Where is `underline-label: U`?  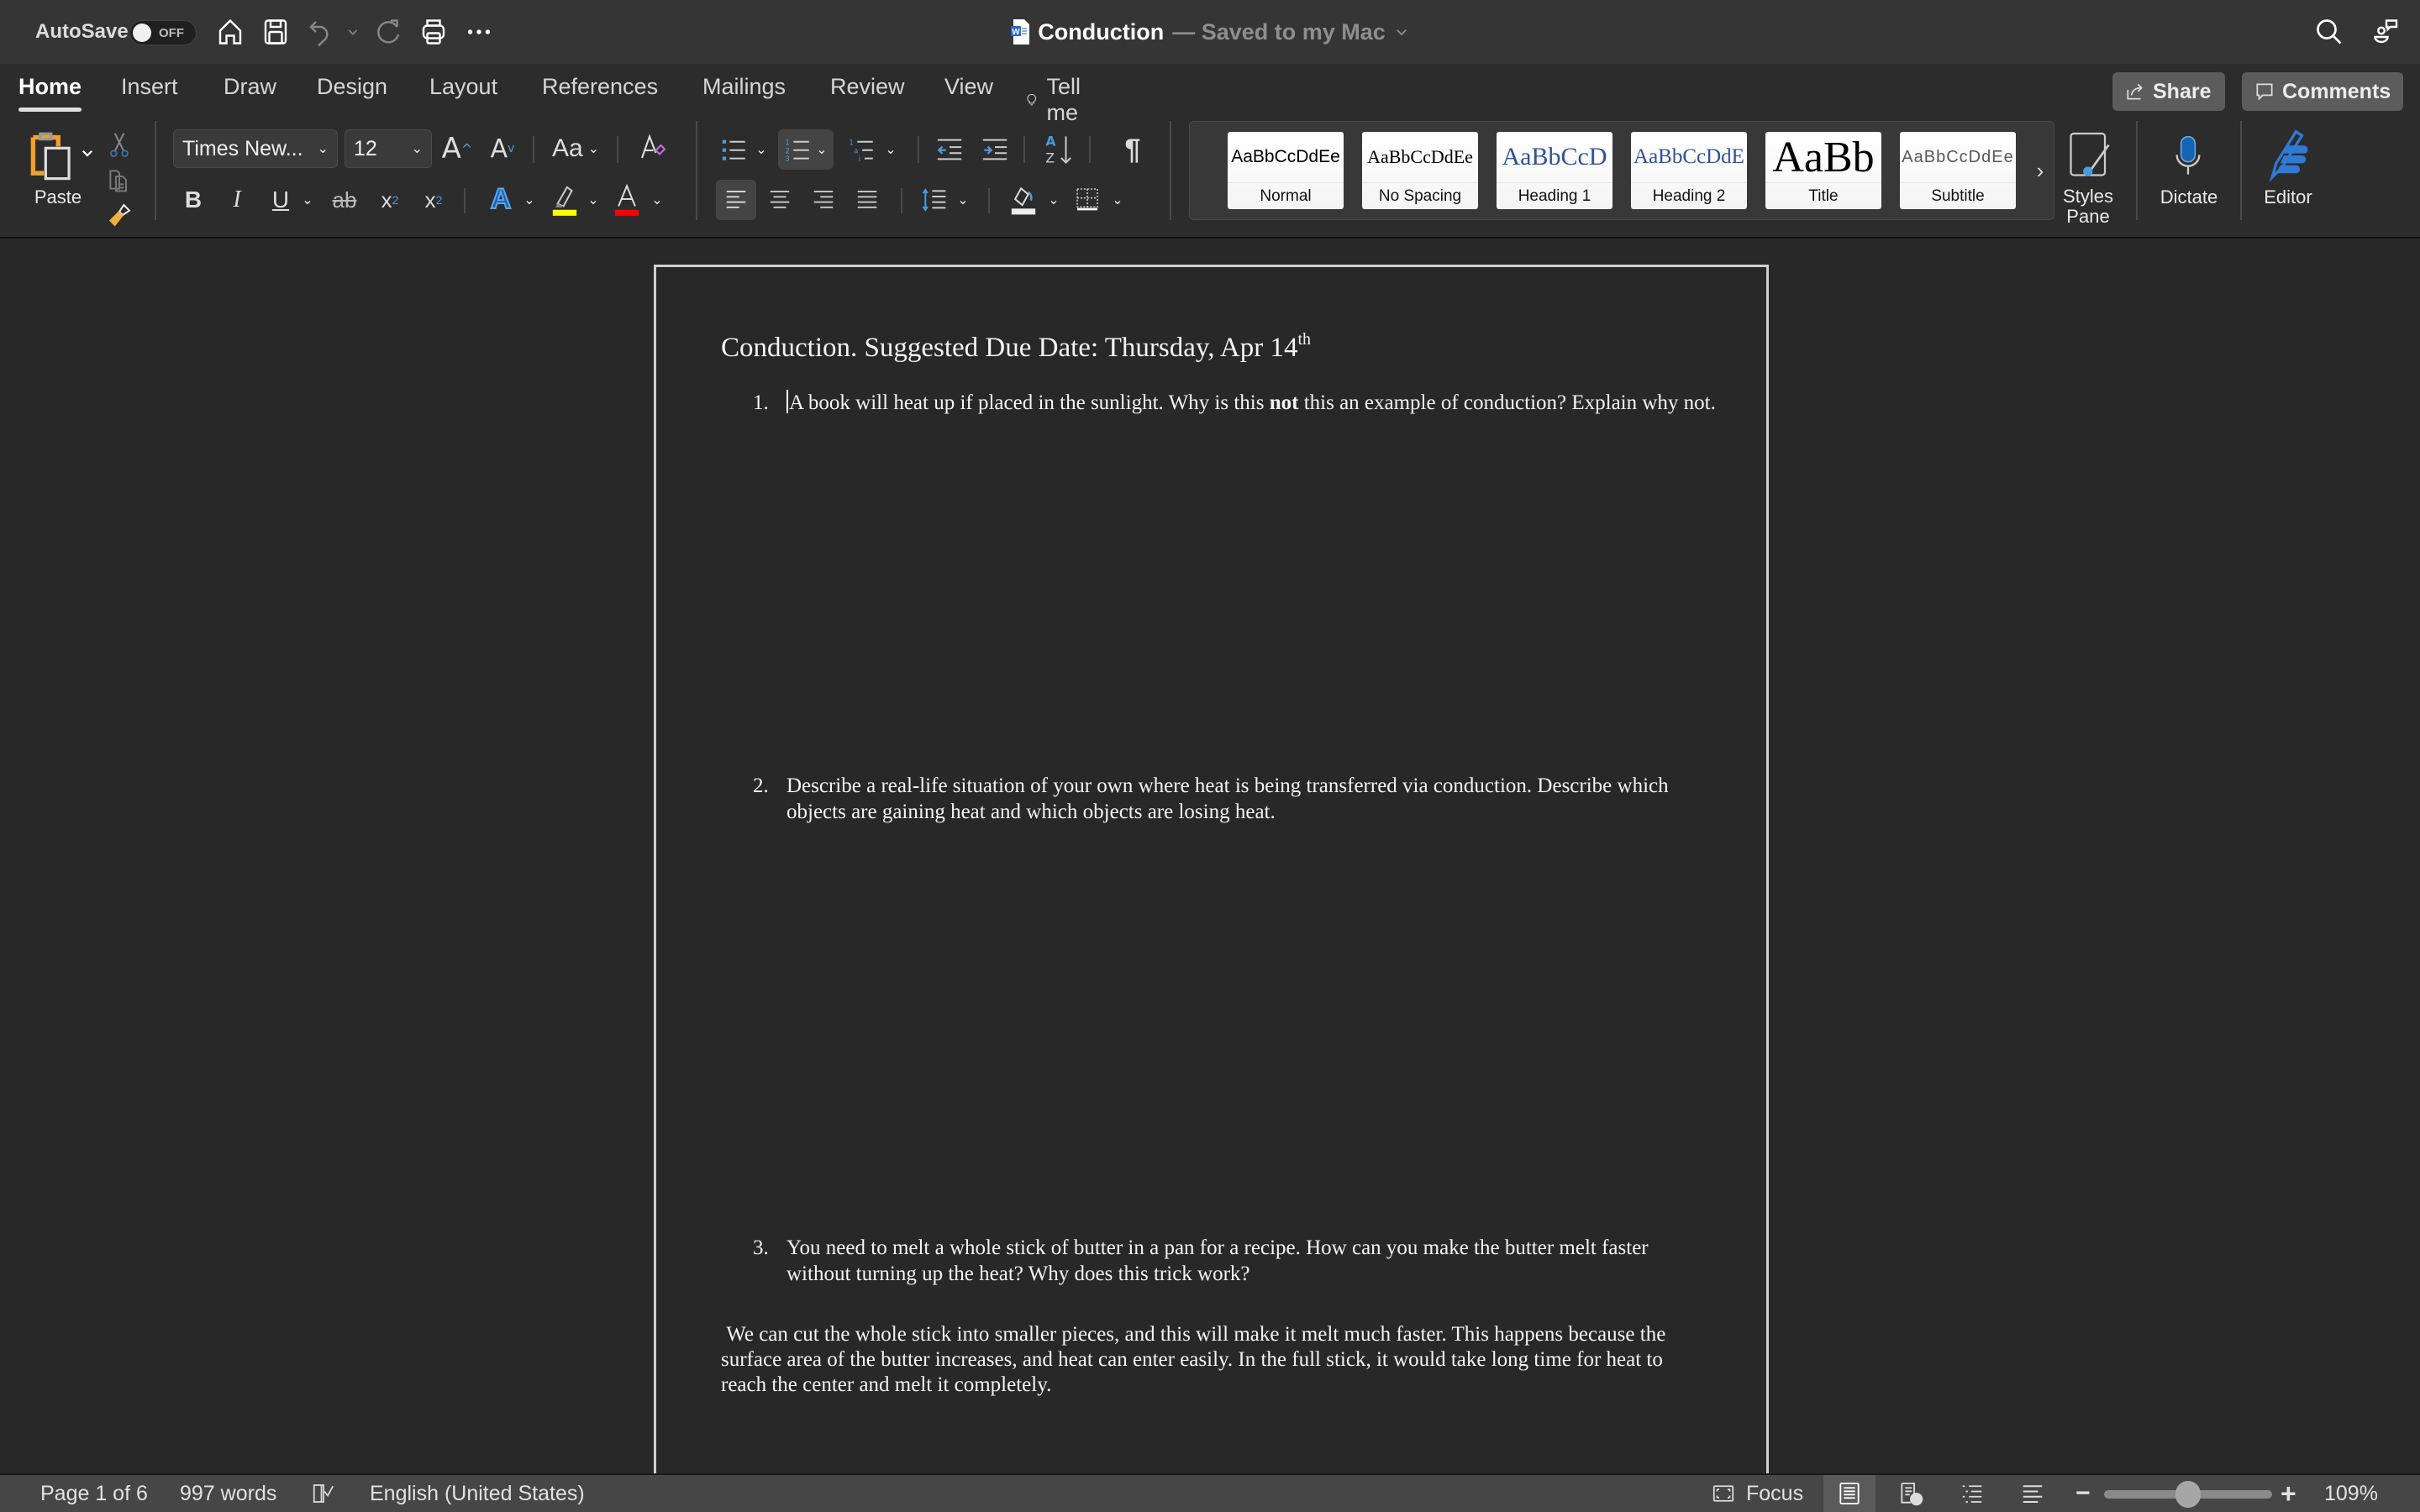 underline-label: U is located at coordinates (280, 199).